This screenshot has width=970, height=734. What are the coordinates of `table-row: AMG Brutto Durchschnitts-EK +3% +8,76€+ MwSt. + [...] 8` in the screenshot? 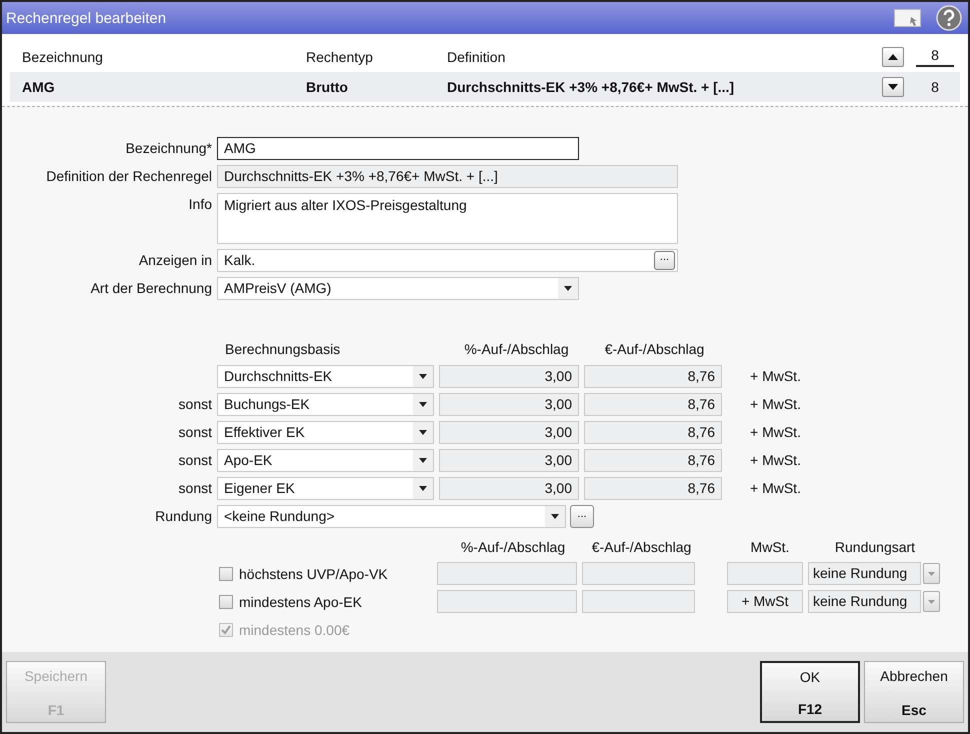 It's located at (485, 87).